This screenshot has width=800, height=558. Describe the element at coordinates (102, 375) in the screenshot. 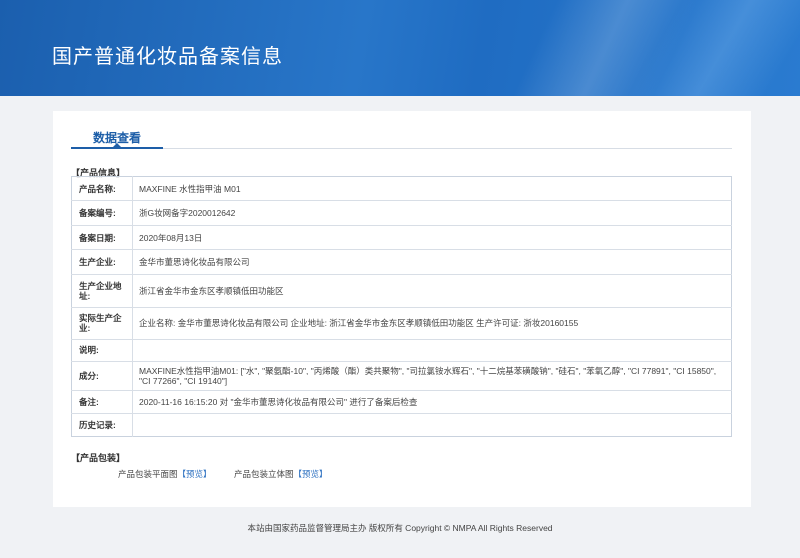

I see `row-label: 成分:` at that location.